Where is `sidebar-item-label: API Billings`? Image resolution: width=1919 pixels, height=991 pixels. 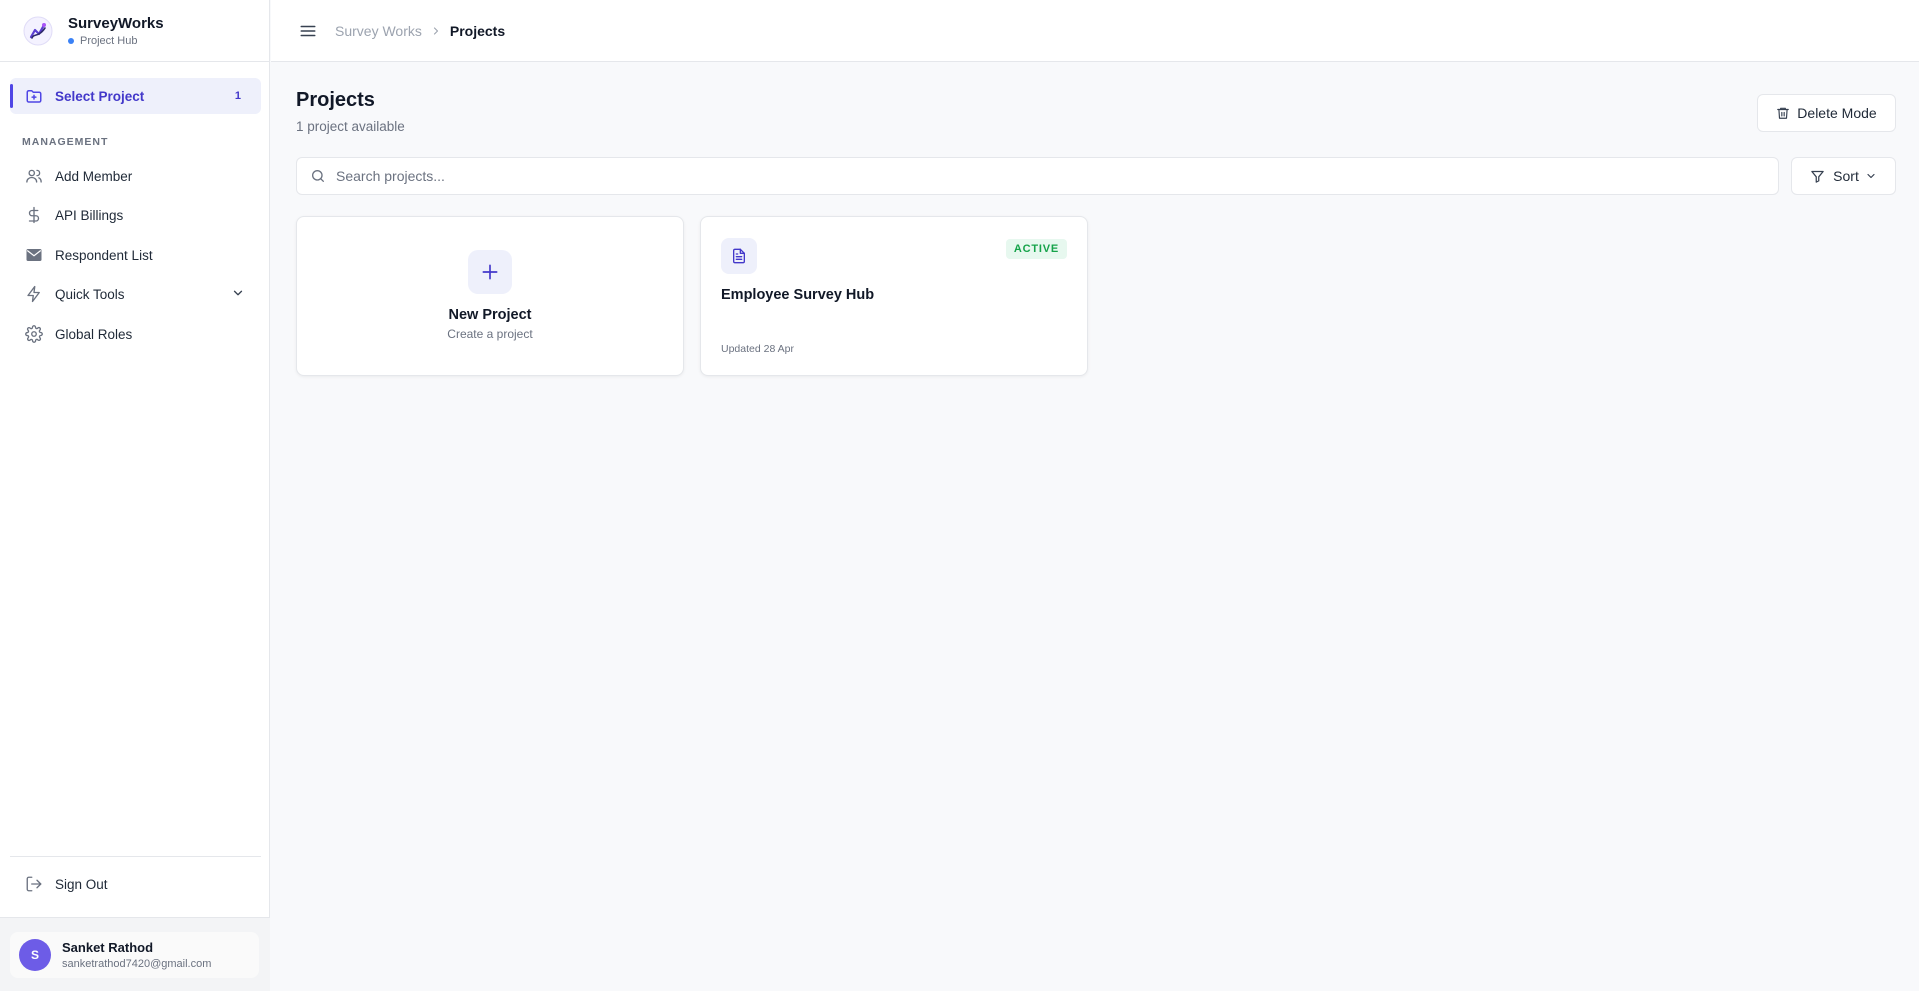 sidebar-item-label: API Billings is located at coordinates (89, 215).